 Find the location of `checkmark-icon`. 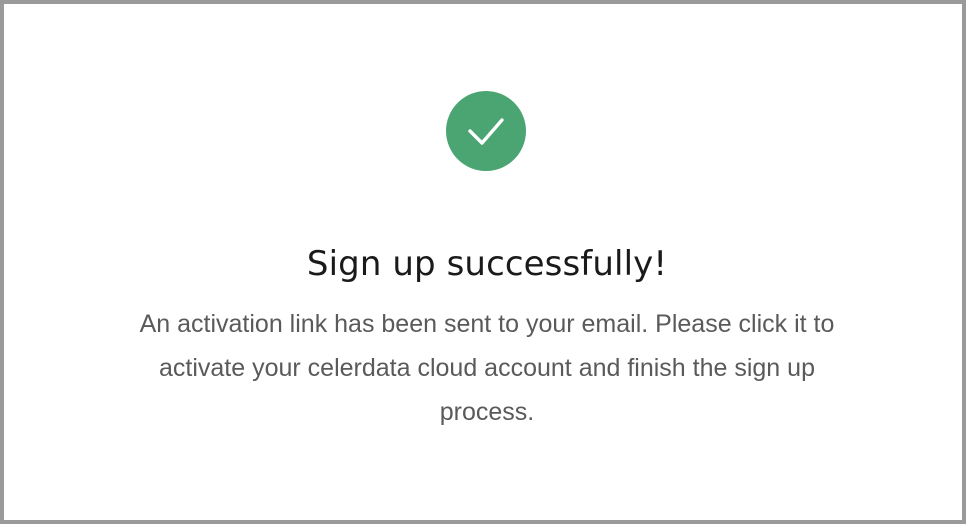

checkmark-icon is located at coordinates (486, 131).